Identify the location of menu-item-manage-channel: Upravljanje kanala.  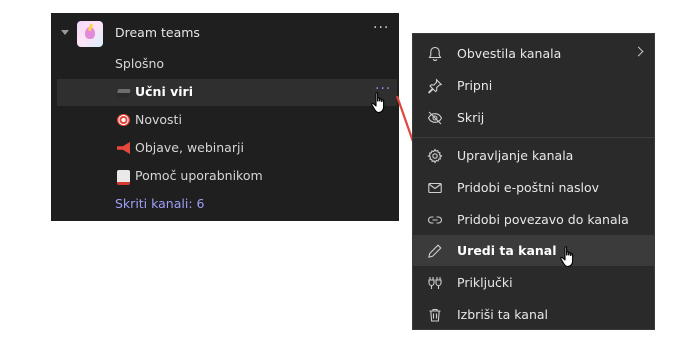
(533, 155).